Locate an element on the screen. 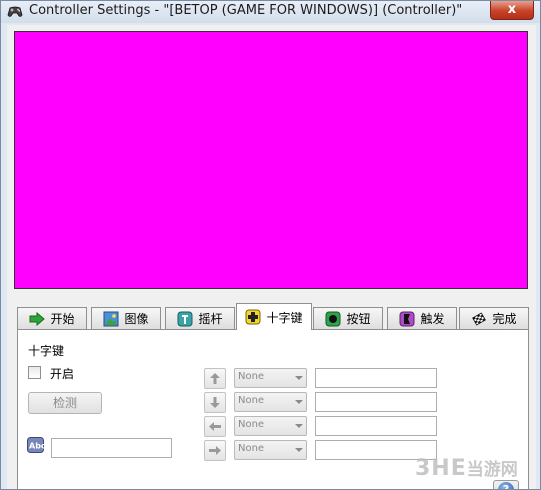 The image size is (541, 490). tab-joystick: 摇杆 is located at coordinates (200, 318).